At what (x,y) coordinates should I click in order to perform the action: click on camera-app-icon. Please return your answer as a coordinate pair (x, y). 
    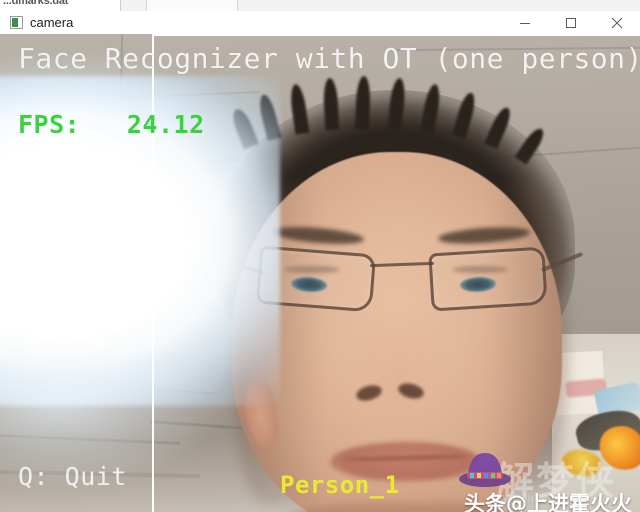
    Looking at the image, I should click on (16, 22).